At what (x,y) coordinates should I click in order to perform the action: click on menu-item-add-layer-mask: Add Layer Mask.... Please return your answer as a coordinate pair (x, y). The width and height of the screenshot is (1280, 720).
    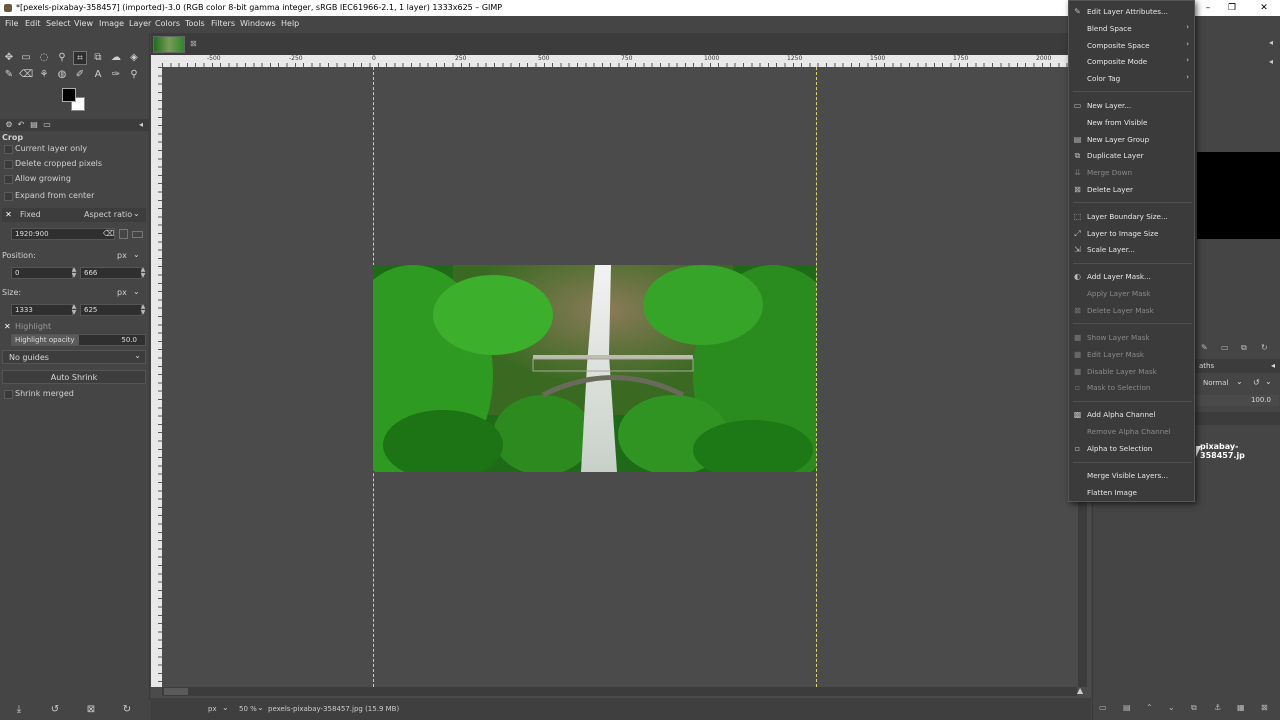
    Looking at the image, I should click on (1119, 276).